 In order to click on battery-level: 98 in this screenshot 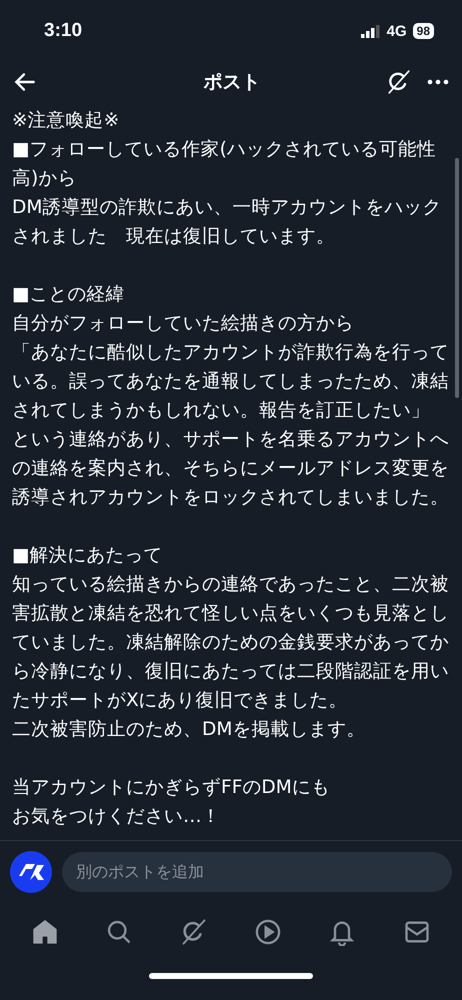, I will do `click(423, 31)`.